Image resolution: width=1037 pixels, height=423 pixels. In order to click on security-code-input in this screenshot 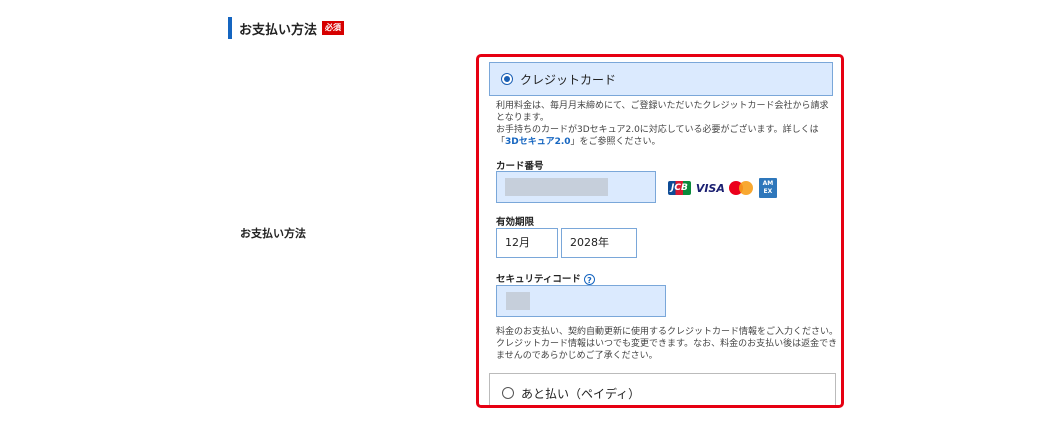, I will do `click(581, 301)`.